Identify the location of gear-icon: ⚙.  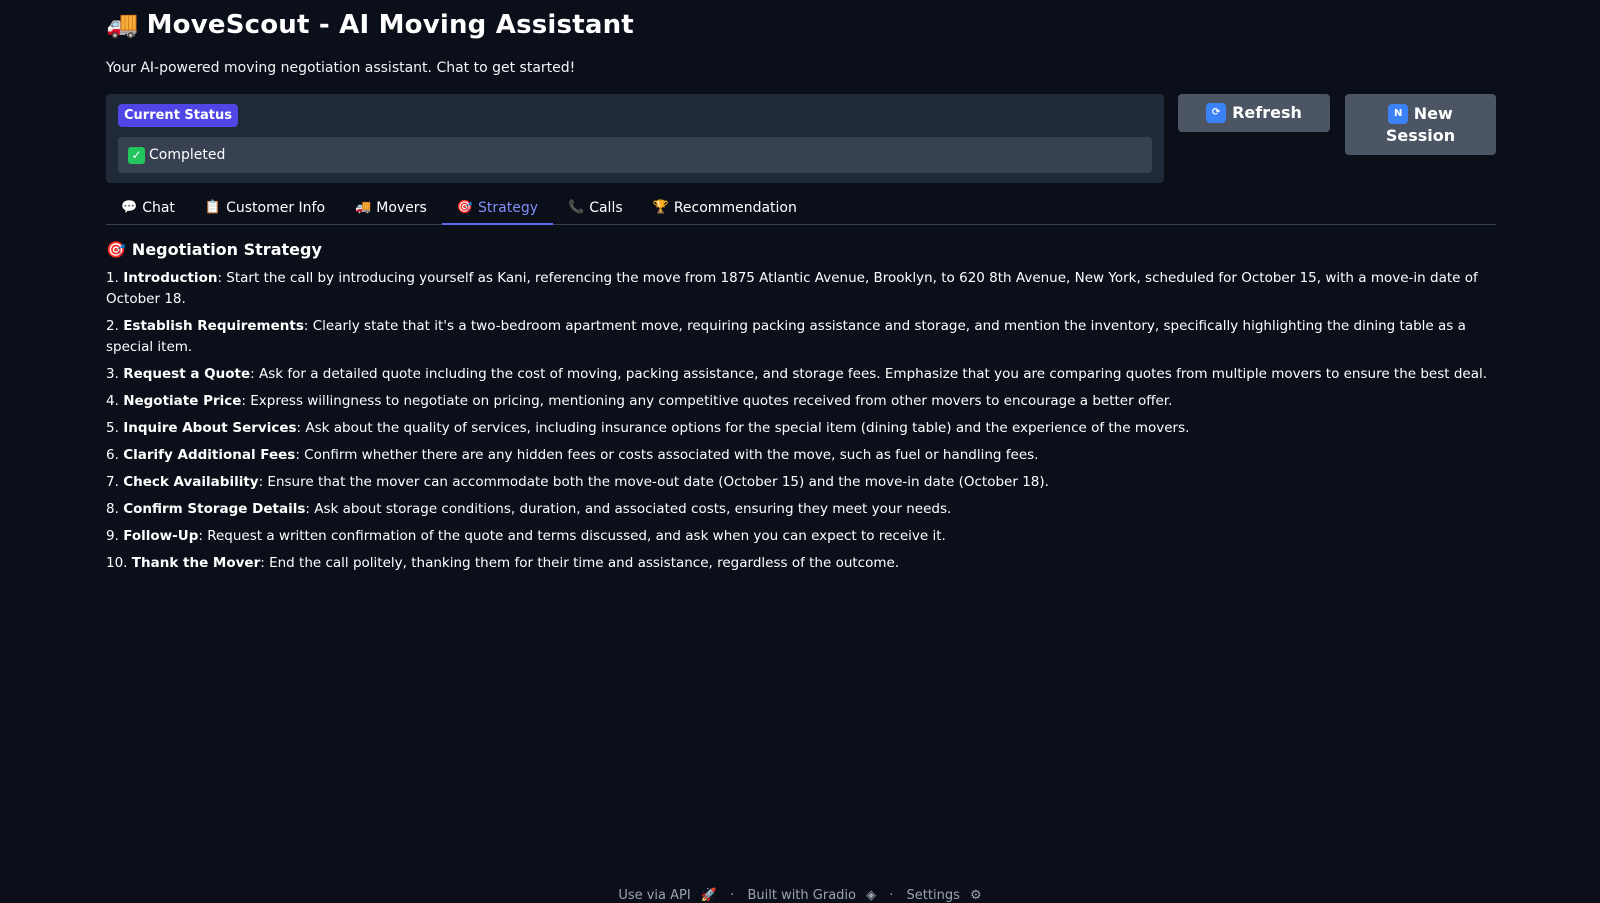
(976, 895).